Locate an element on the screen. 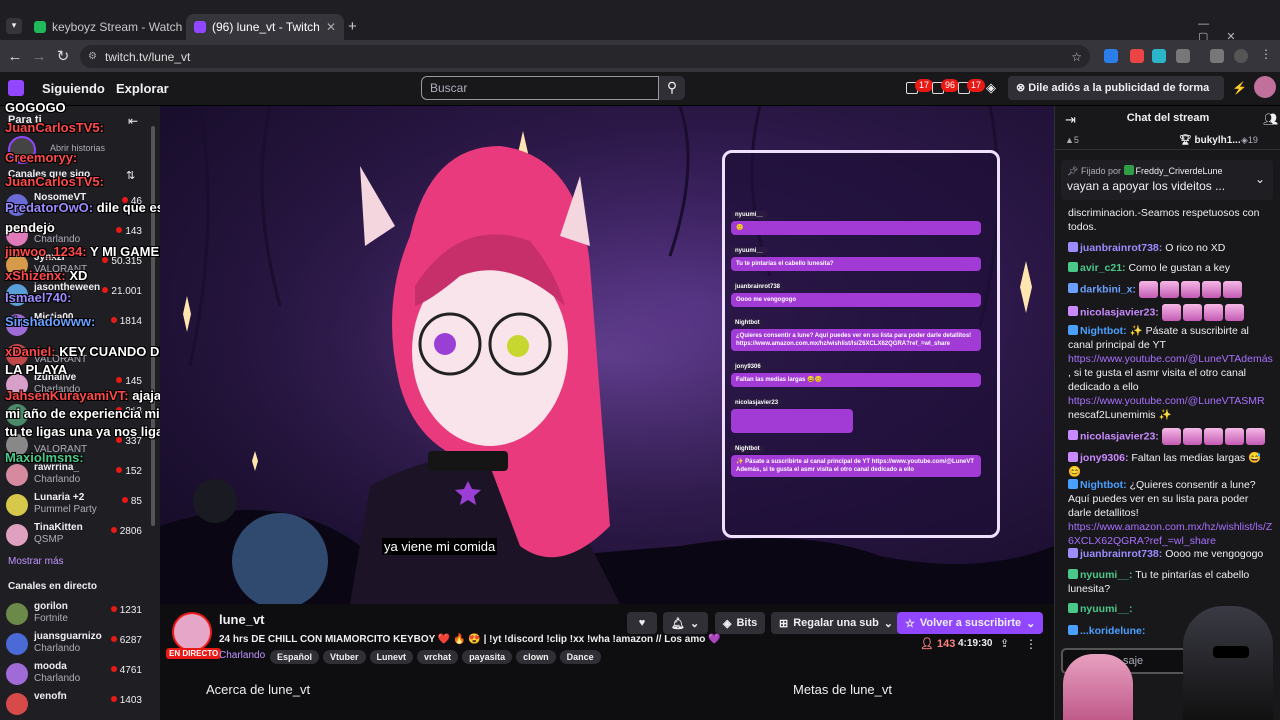 This screenshot has height=720, width=1280. chat-username: ...koridelune: is located at coordinates (1112, 631).